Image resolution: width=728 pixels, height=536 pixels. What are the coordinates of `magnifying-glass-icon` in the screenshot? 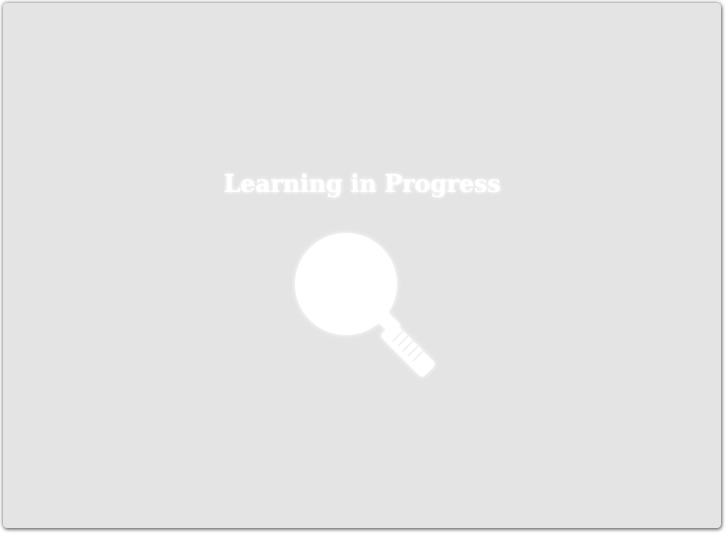 It's located at (365, 305).